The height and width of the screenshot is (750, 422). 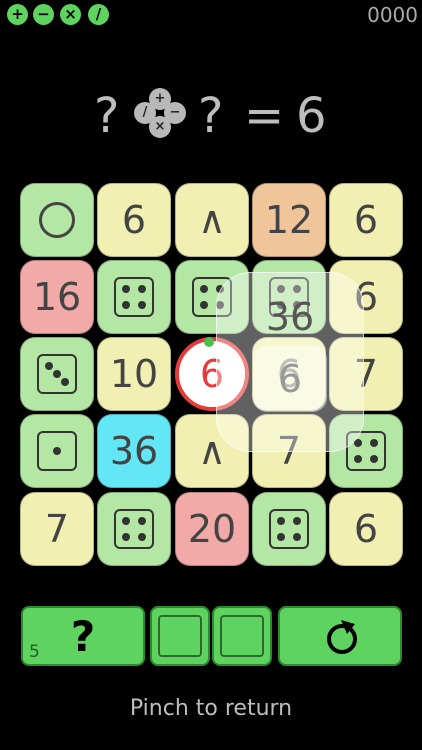 I want to click on tile-number: 10, so click(x=134, y=374).